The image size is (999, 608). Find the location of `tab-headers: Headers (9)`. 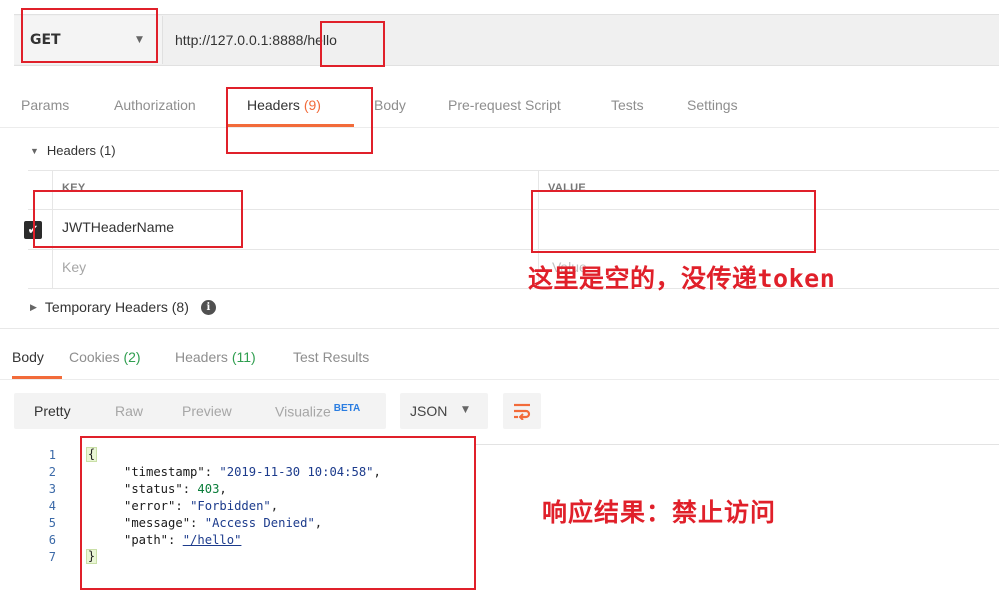

tab-headers: Headers (9) is located at coordinates (284, 105).